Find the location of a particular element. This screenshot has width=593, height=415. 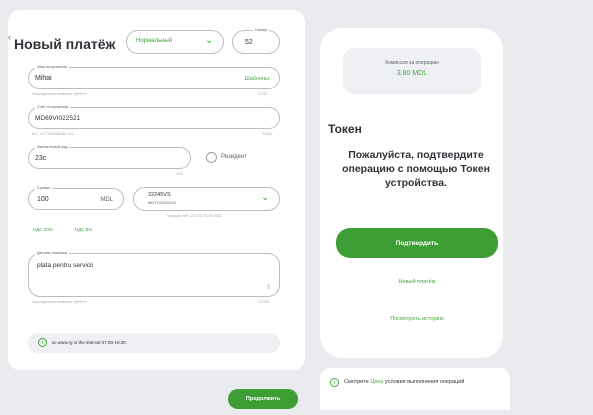

debit-account-line2: MD77VI022224 is located at coordinates (162, 202).